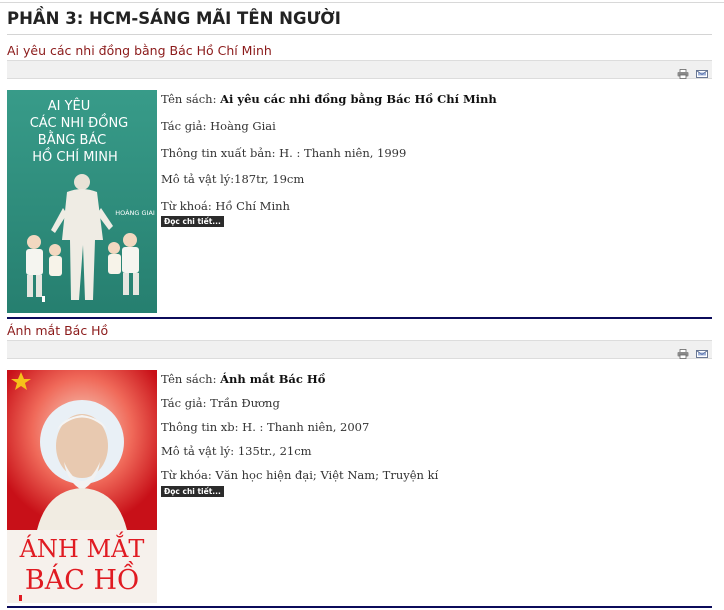 This screenshot has width=724, height=610. I want to click on cover-title-line: ÁNH MẮT, so click(82, 547).